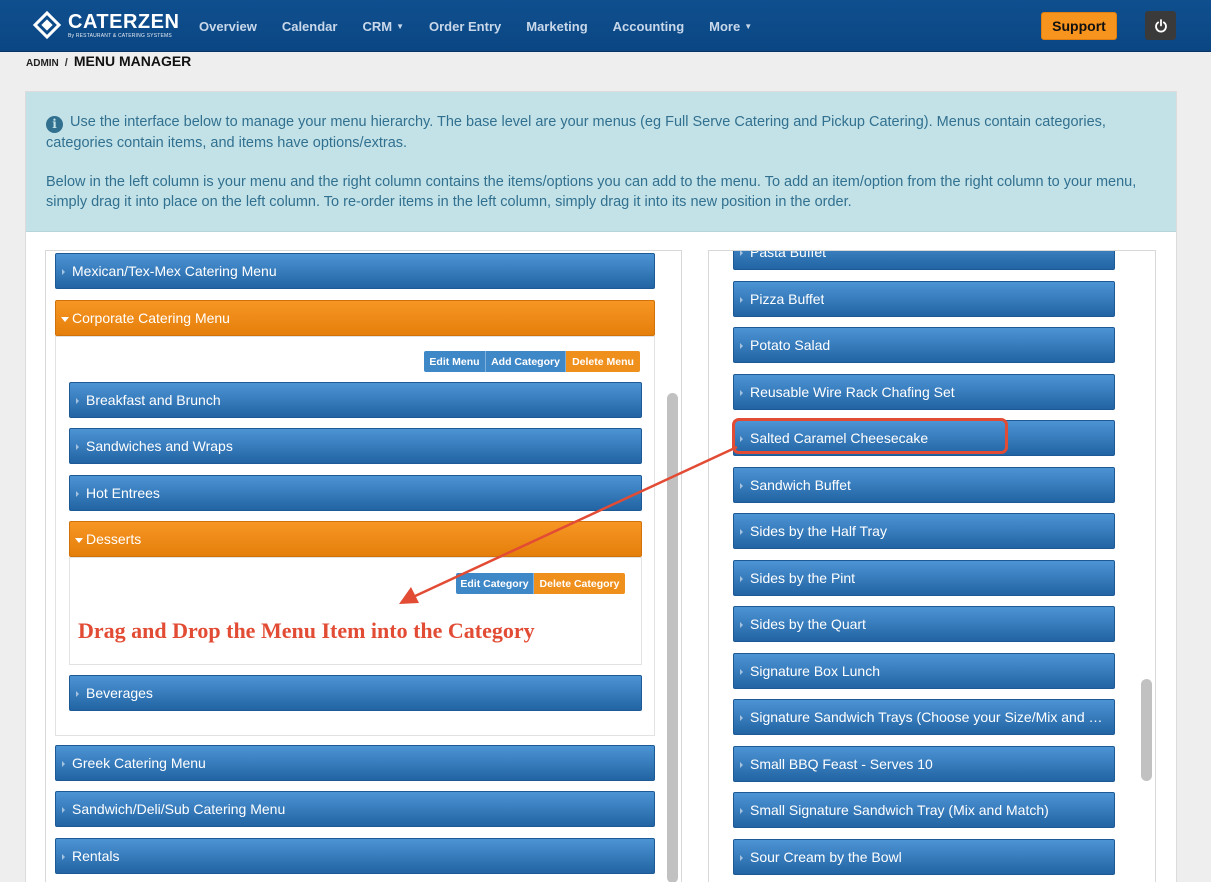 The width and height of the screenshot is (1211, 882). I want to click on menu-bar-sandwich-deli: Sandwich/Deli/Sub Catering Menu, so click(355, 809).